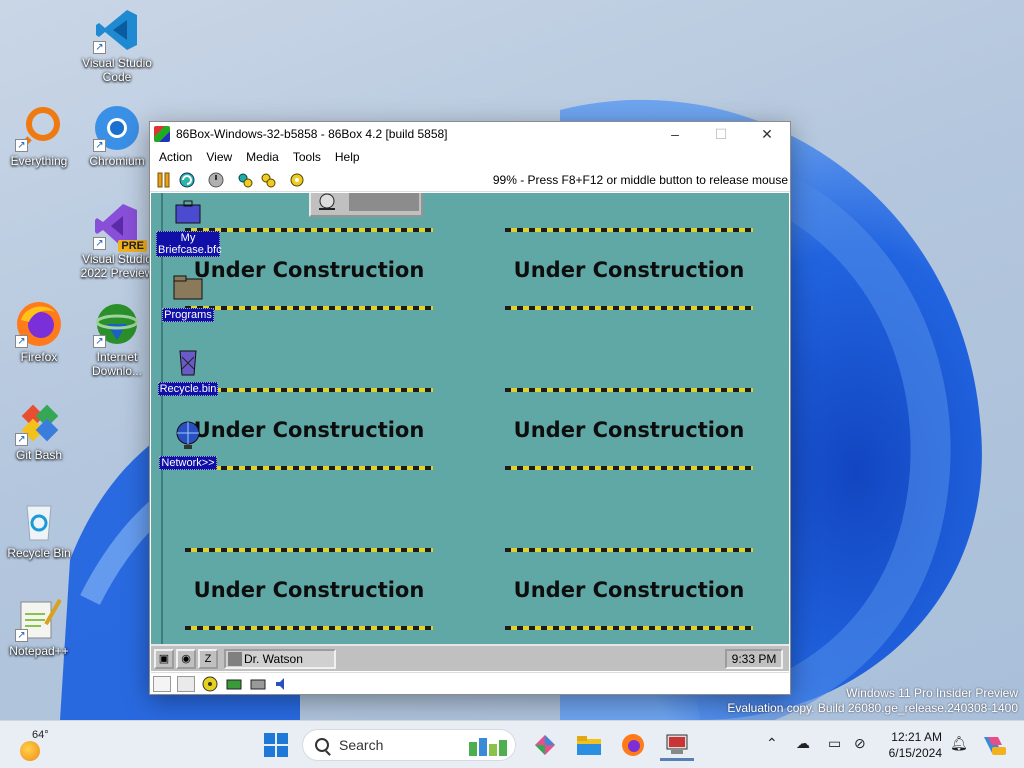  What do you see at coordinates (39, 651) in the screenshot?
I see `desktop-icon-label: Notepad++` at bounding box center [39, 651].